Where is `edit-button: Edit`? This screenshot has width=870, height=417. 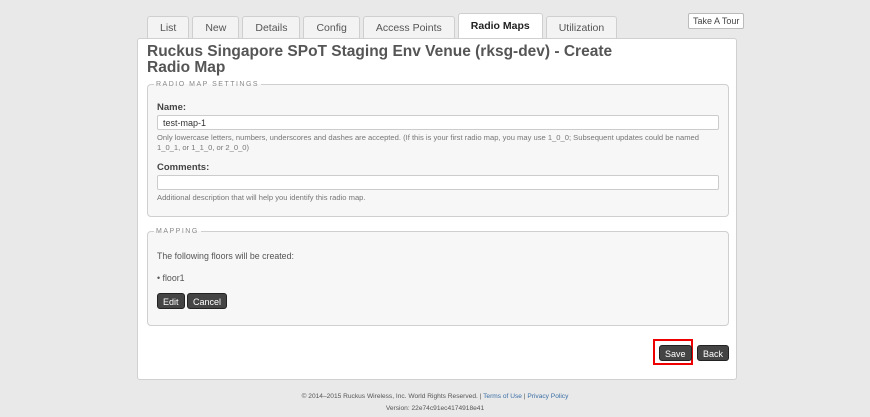 edit-button: Edit is located at coordinates (171, 301).